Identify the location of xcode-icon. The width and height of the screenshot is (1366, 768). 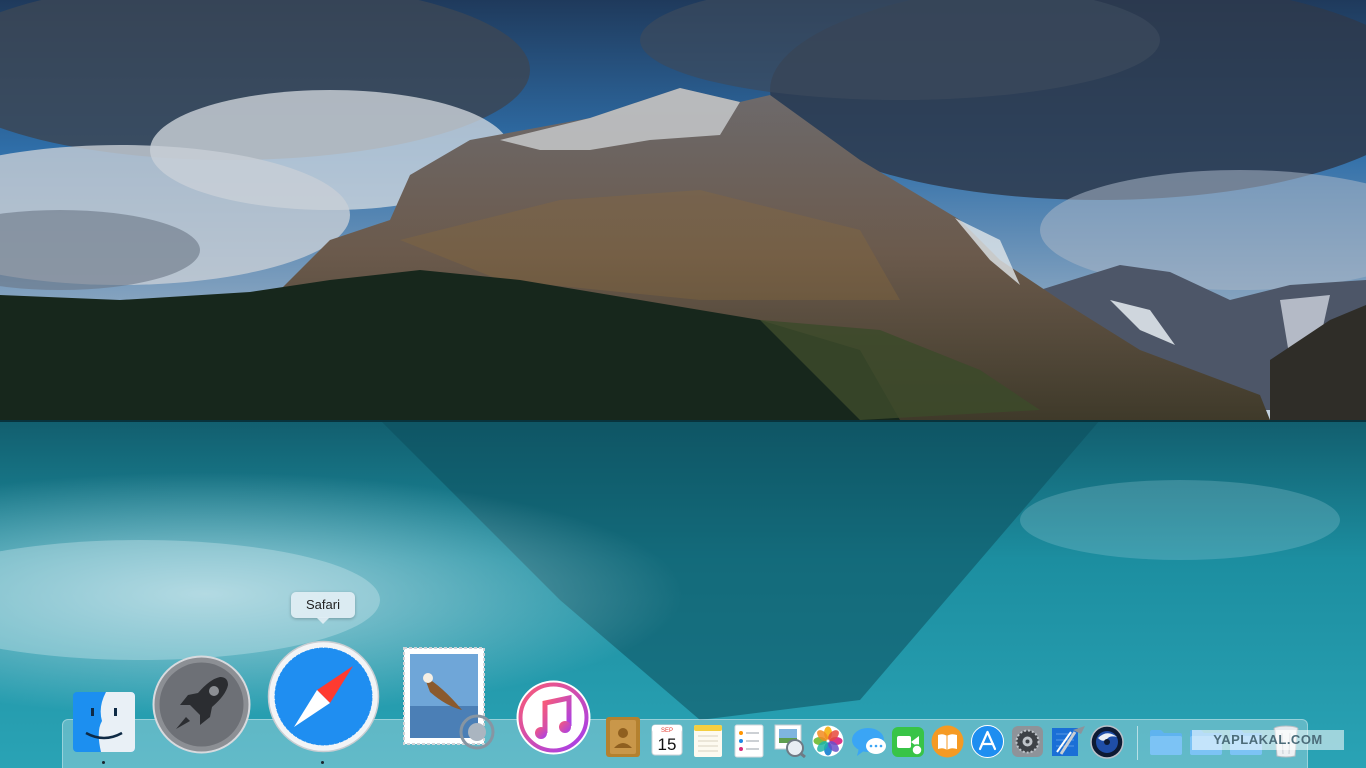
(1068, 741).